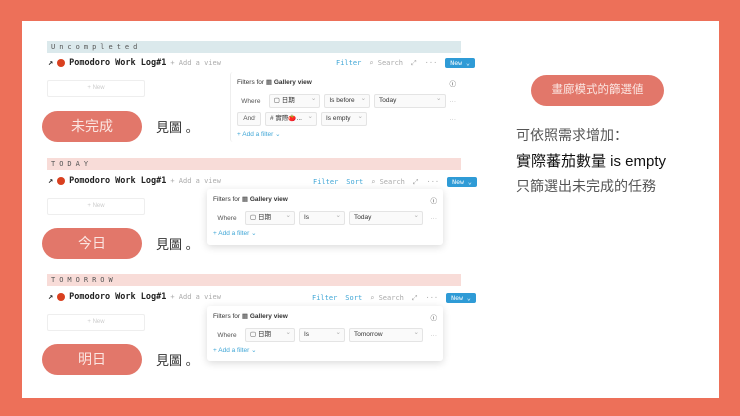 The width and height of the screenshot is (740, 416). Describe the element at coordinates (386, 334) in the screenshot. I see `value-select: Tomorrow` at that location.